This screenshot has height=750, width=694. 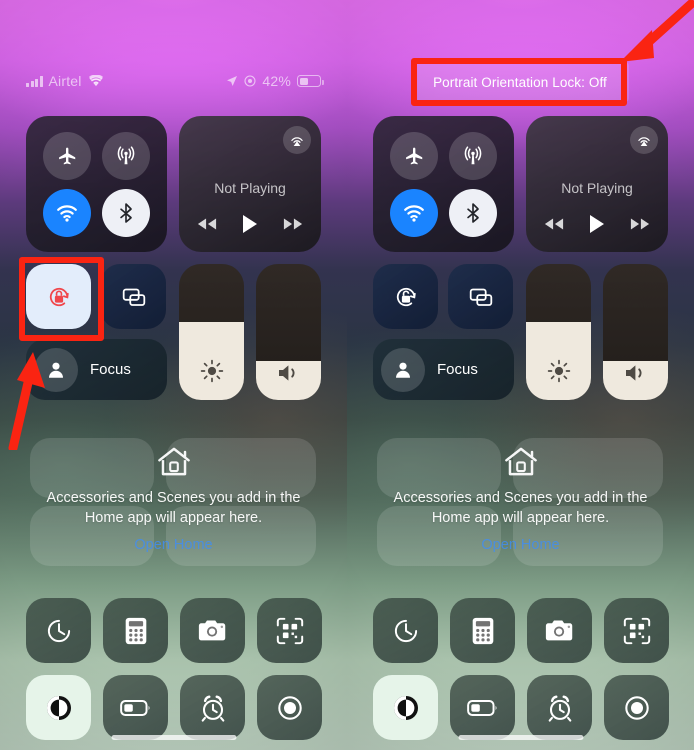 What do you see at coordinates (403, 369) in the screenshot?
I see `focus-person-icon` at bounding box center [403, 369].